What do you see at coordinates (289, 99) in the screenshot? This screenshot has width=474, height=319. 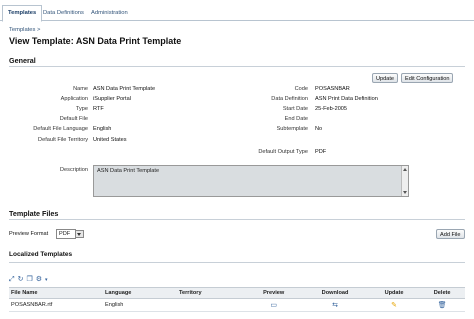 I see `data-definition-label: Data Definition` at bounding box center [289, 99].